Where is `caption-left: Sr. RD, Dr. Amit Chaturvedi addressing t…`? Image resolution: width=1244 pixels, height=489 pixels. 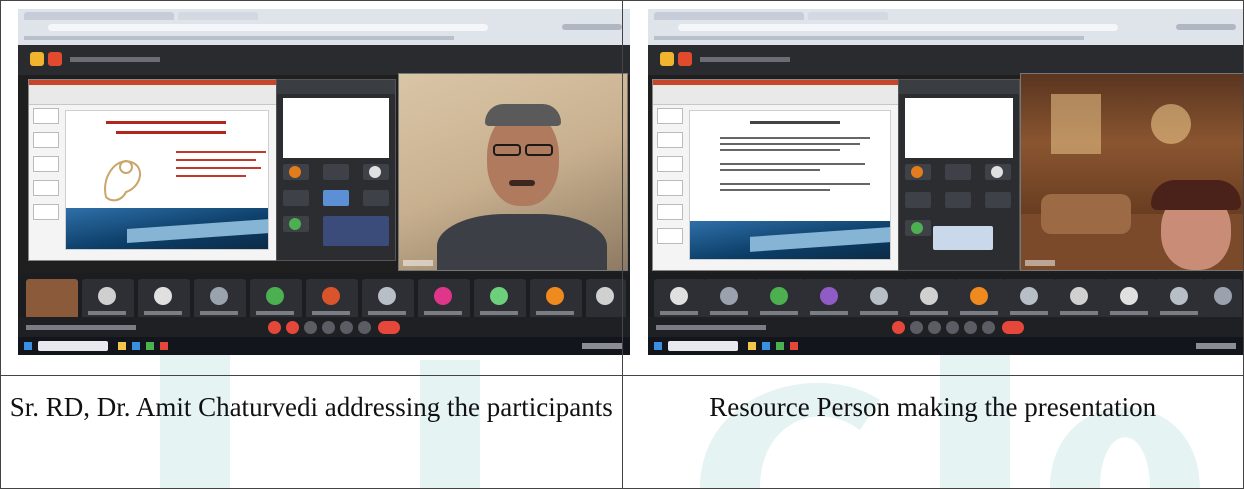
caption-left: Sr. RD, Dr. Amit Chaturvedi addressing t… is located at coordinates (311, 432).